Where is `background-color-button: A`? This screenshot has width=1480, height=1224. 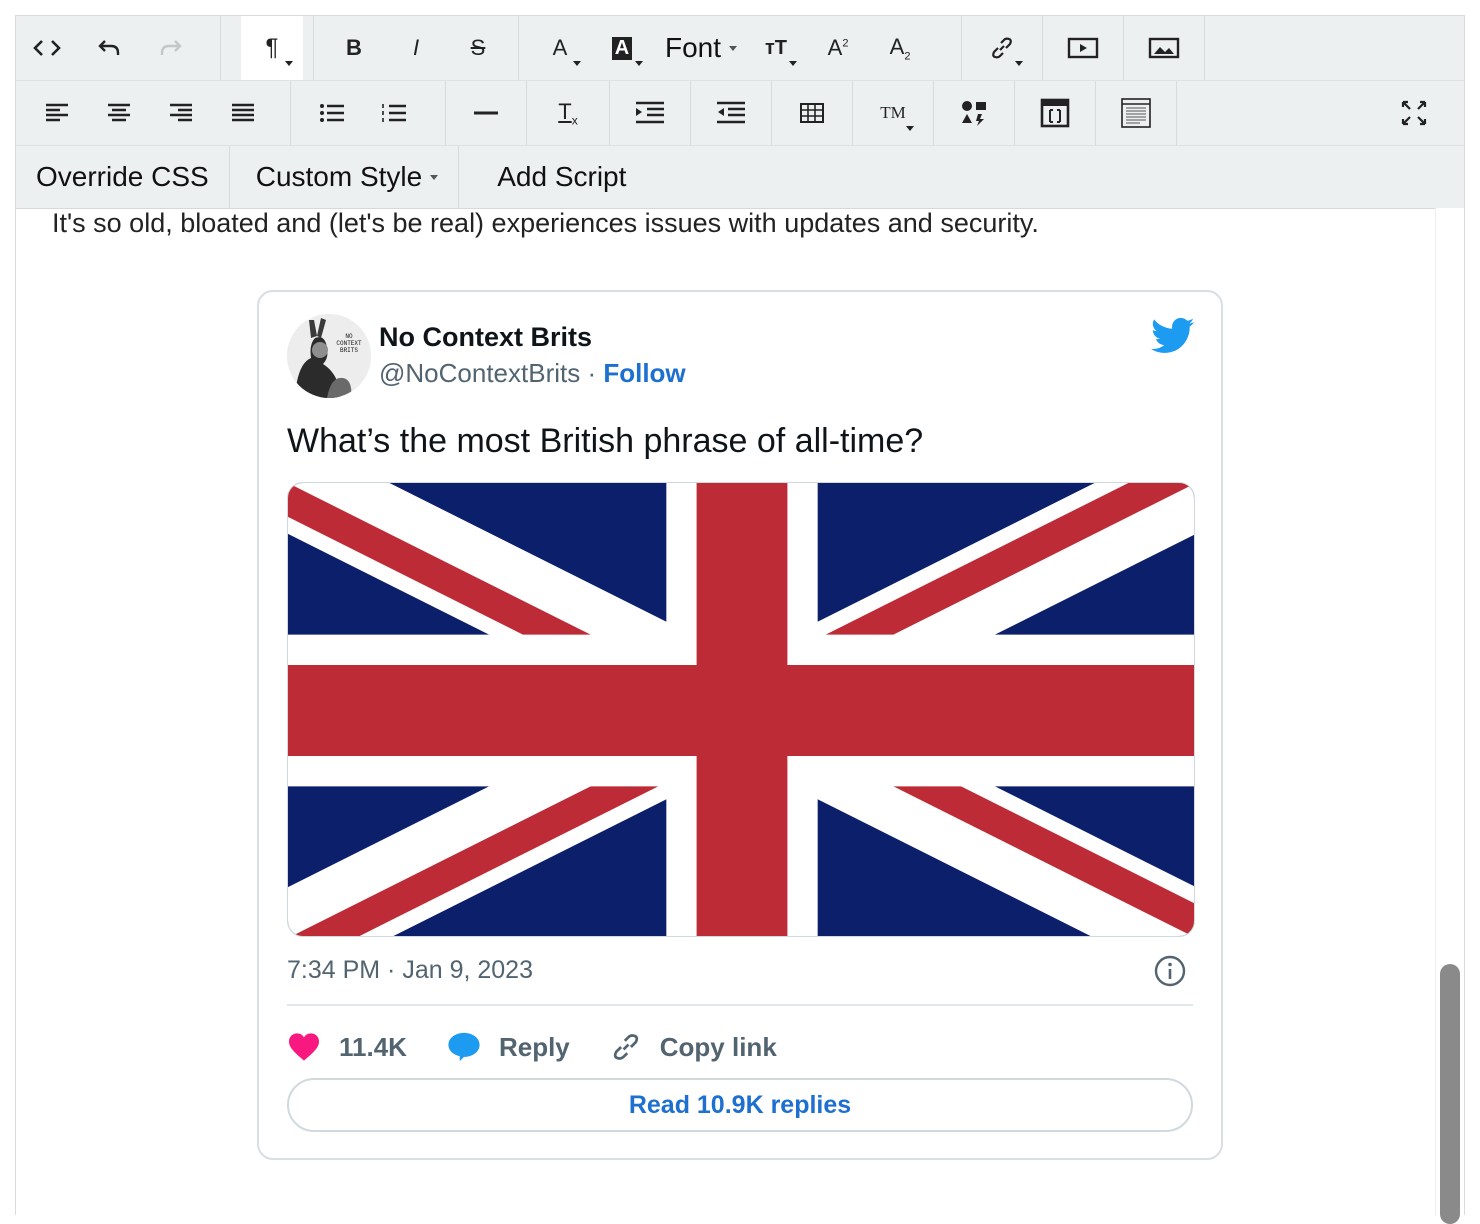
background-color-button: A is located at coordinates (622, 48).